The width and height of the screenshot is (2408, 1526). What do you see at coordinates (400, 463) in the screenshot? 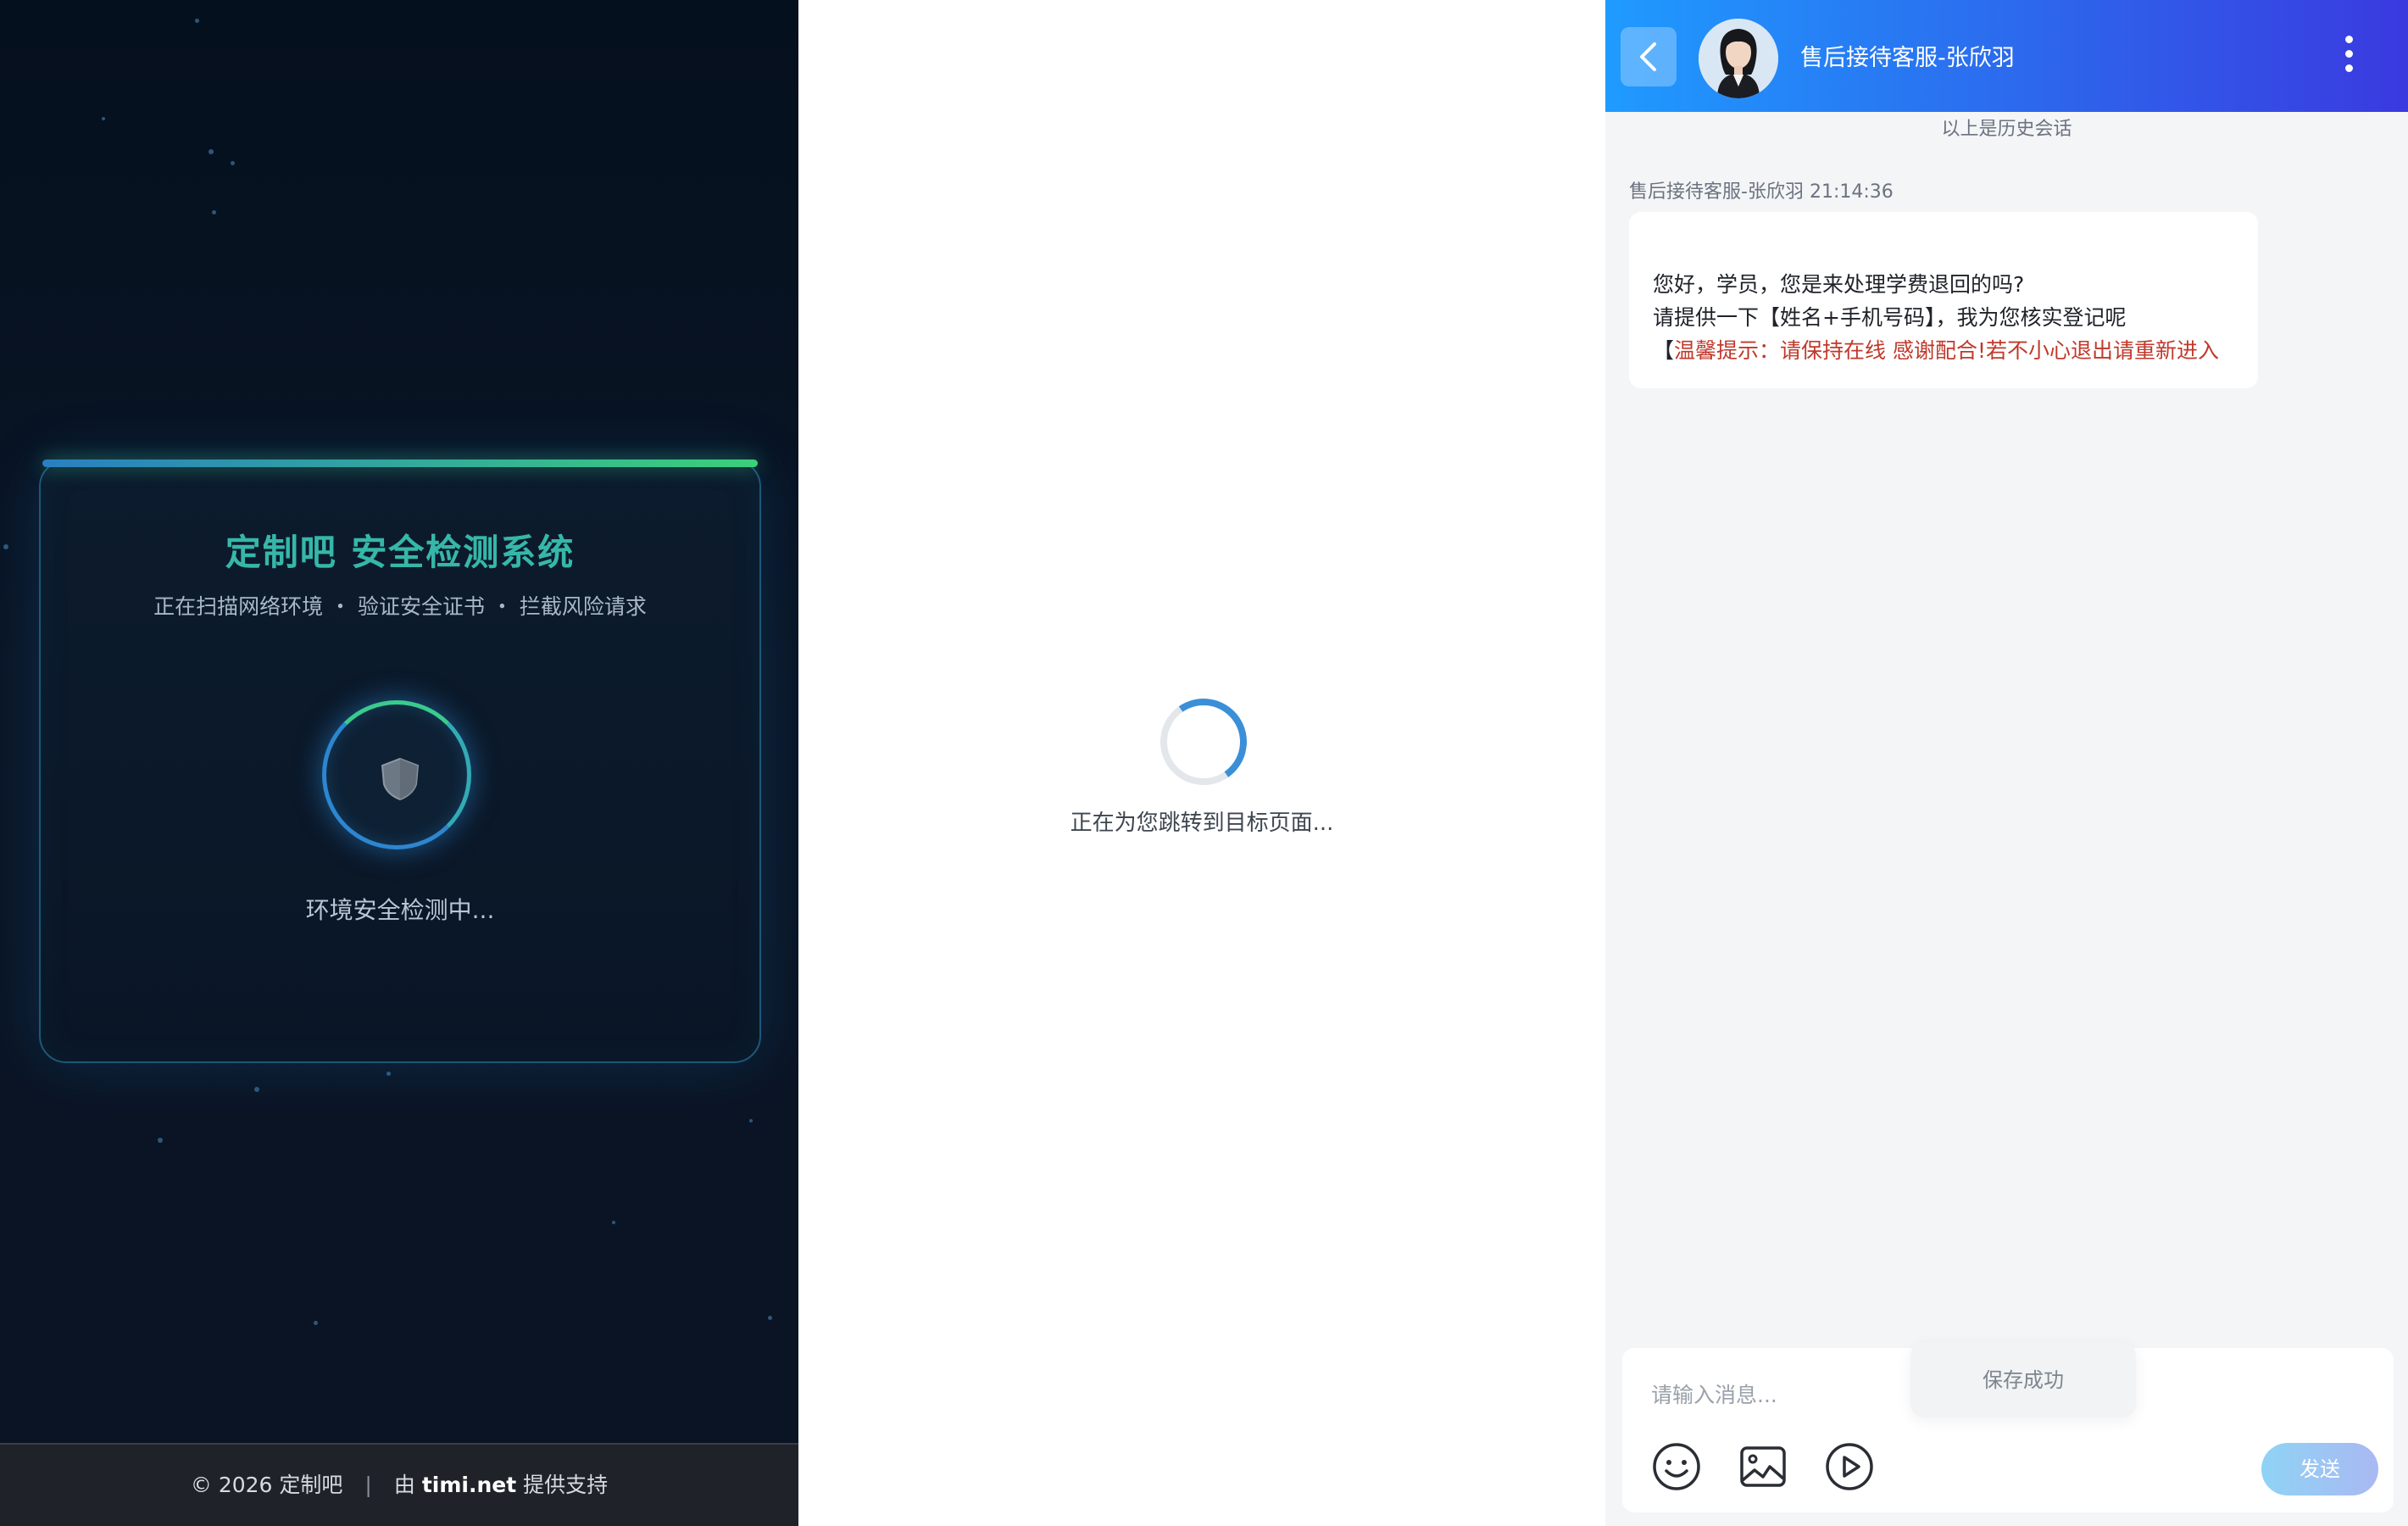
I see `card-accent-bar` at bounding box center [400, 463].